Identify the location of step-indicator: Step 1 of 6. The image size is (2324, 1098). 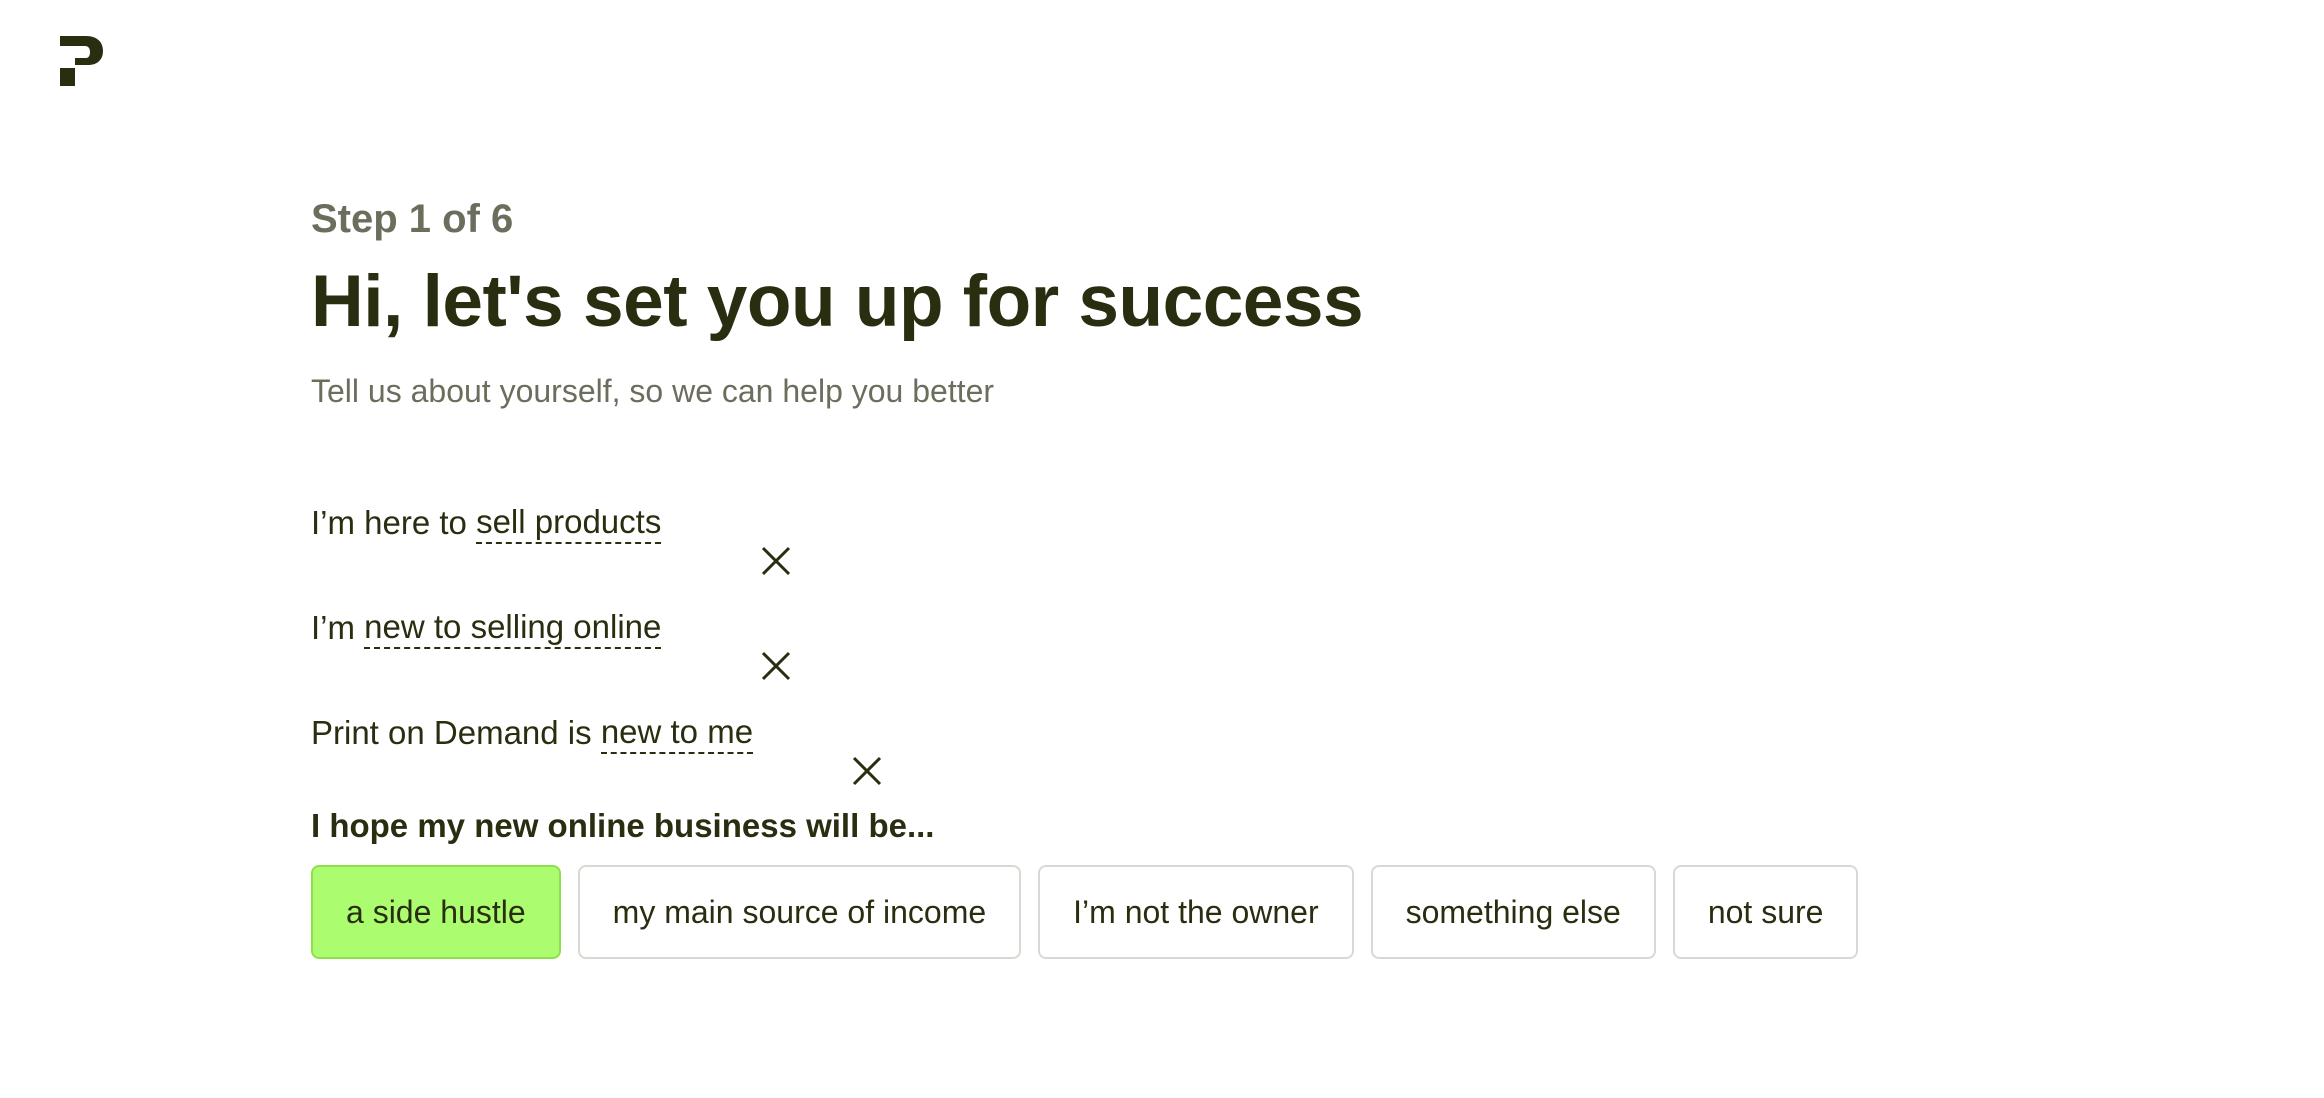
(412, 219).